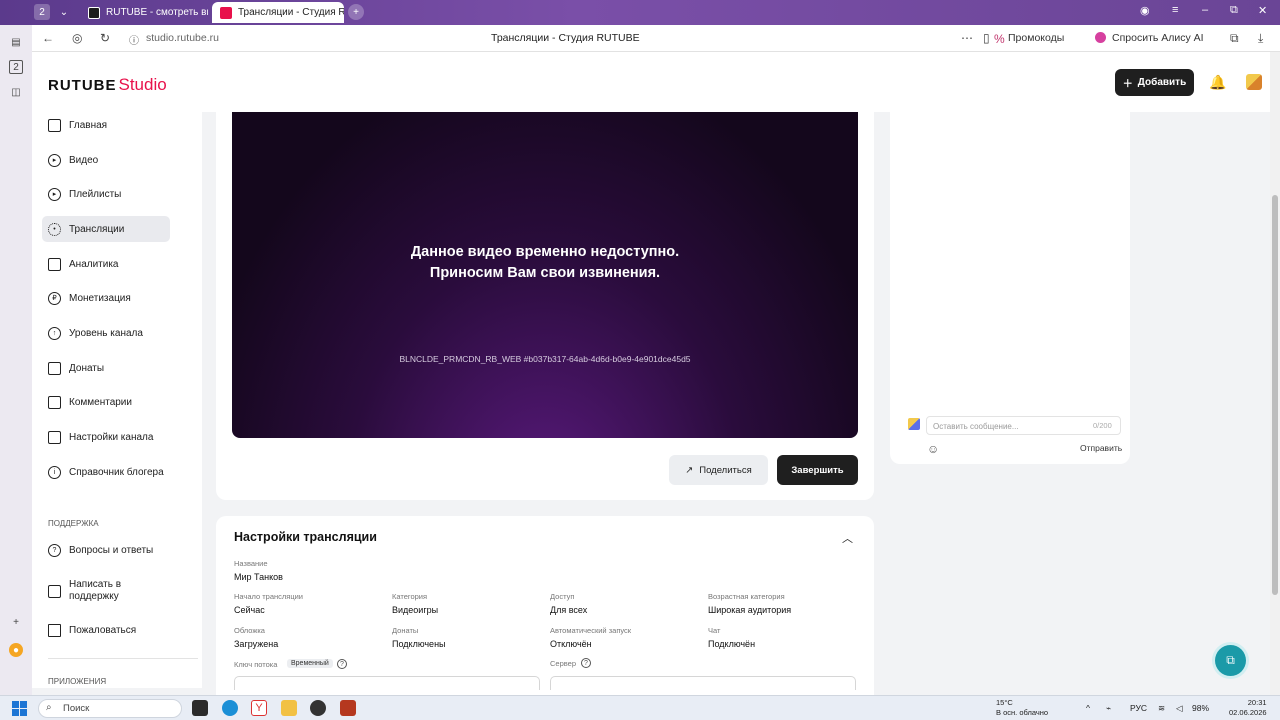 The image size is (1280, 720). What do you see at coordinates (87, 368) in the screenshot?
I see `sidebar-item-label: Донаты` at bounding box center [87, 368].